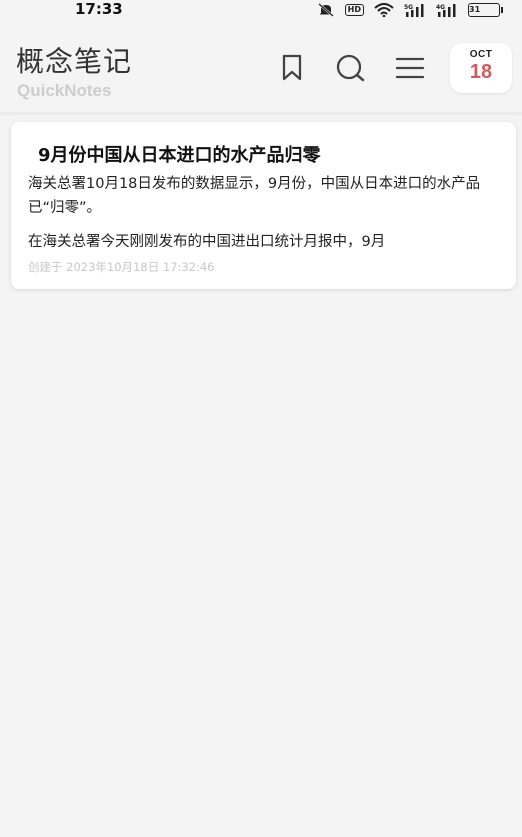 This screenshot has height=837, width=522. Describe the element at coordinates (207, 242) in the screenshot. I see `note-preview-paragraph: 在海关总署今天刚刚发布的中国进出口统计月报中，9月` at that location.